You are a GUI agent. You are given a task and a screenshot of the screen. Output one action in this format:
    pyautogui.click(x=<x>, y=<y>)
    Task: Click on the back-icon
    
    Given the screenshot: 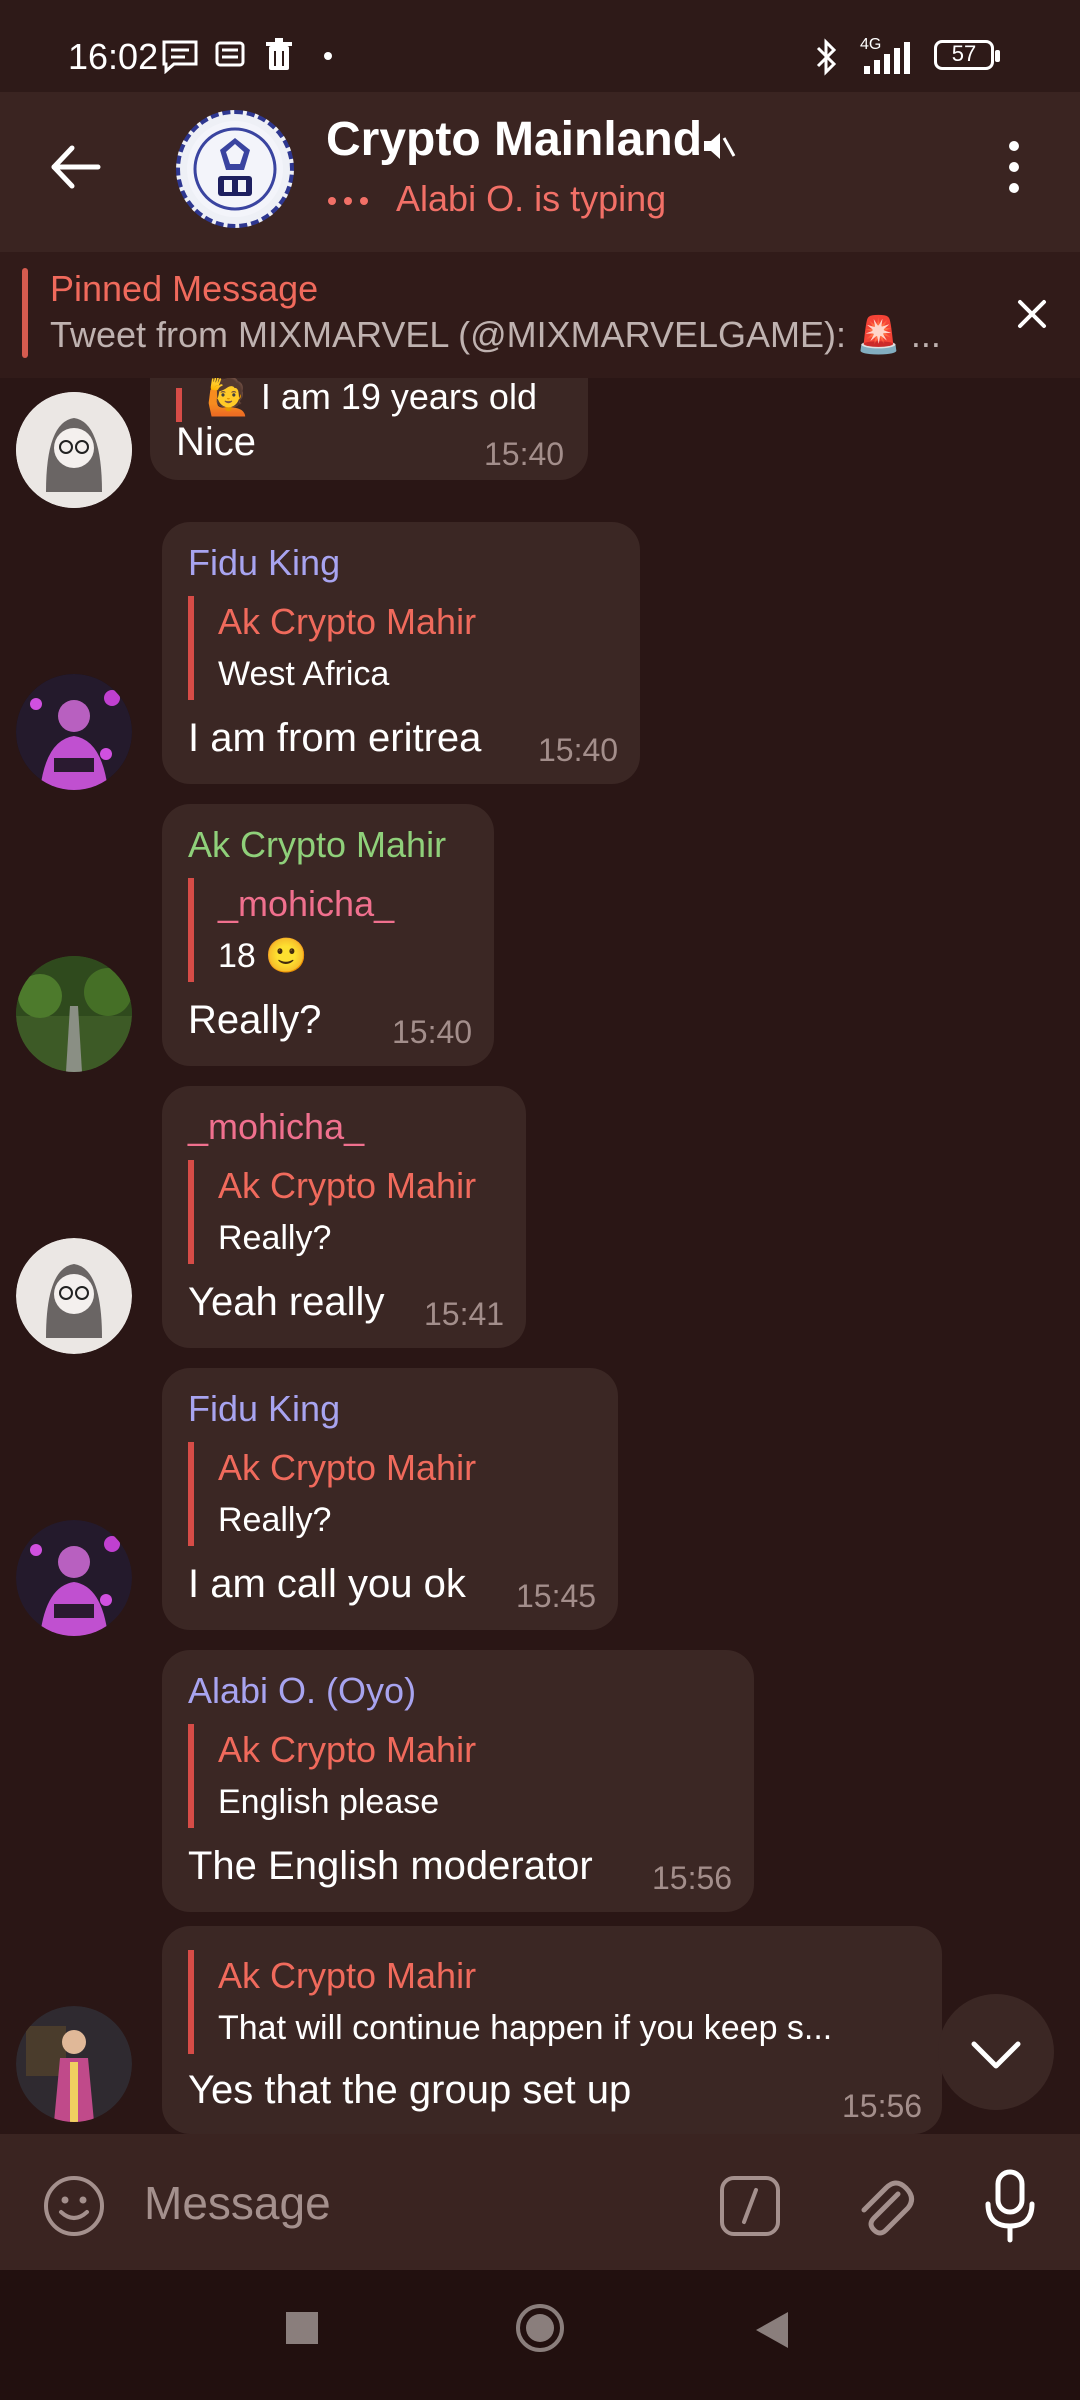 What is the action you would take?
    pyautogui.click(x=772, y=2330)
    